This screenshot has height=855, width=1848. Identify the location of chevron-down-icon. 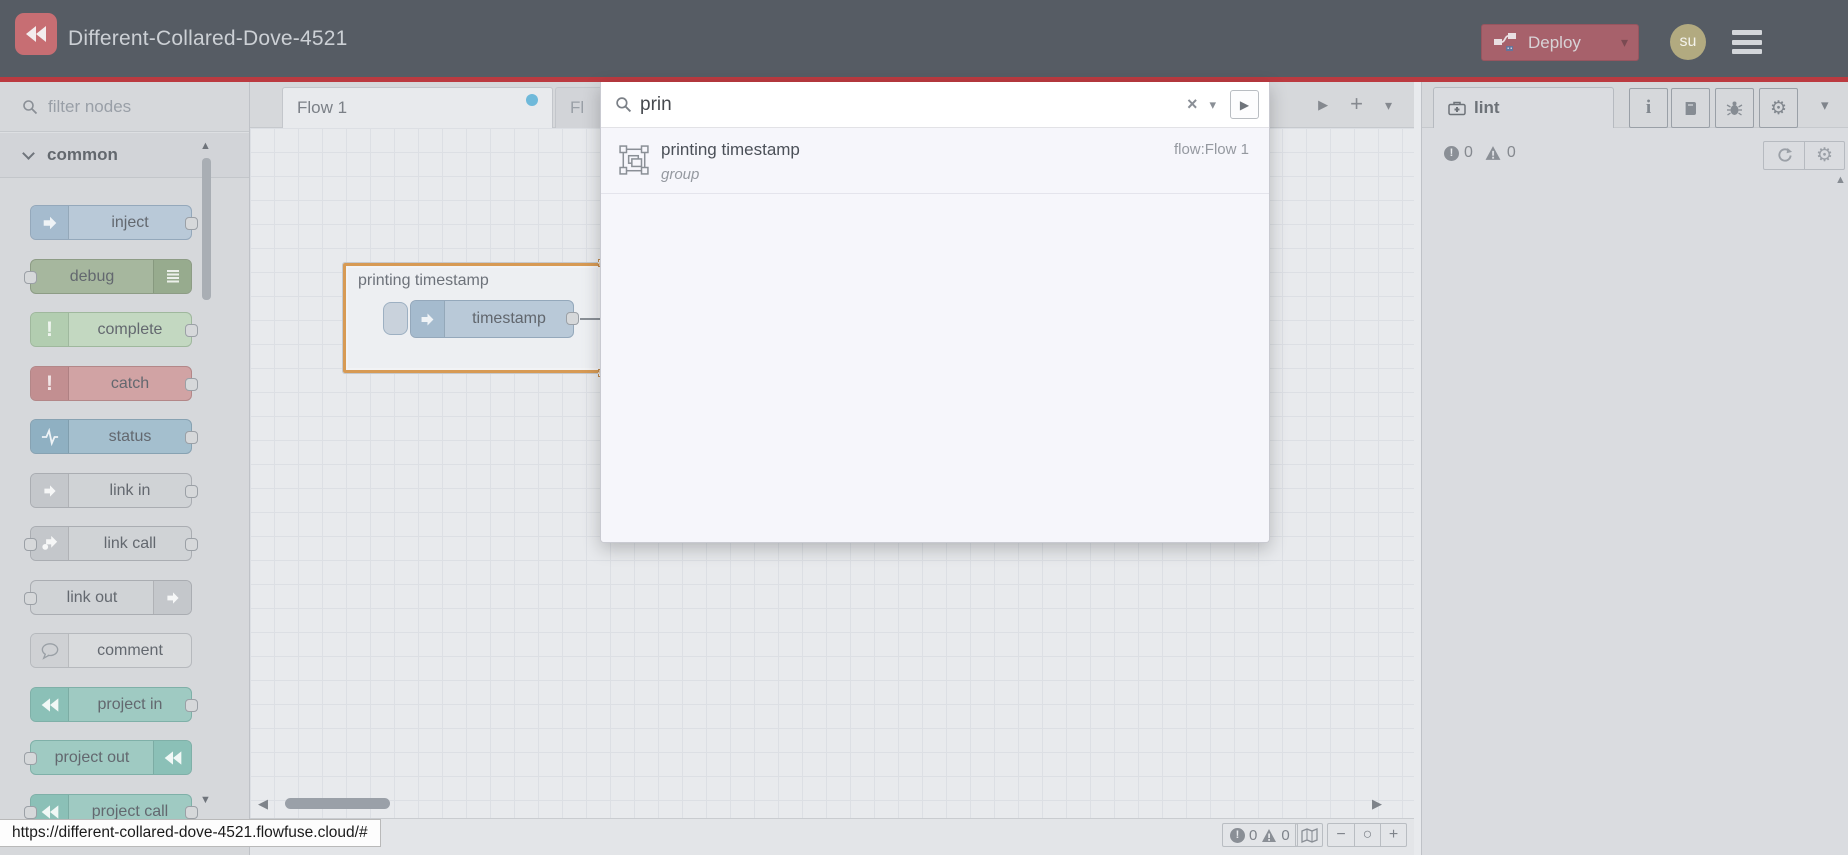
(28, 153).